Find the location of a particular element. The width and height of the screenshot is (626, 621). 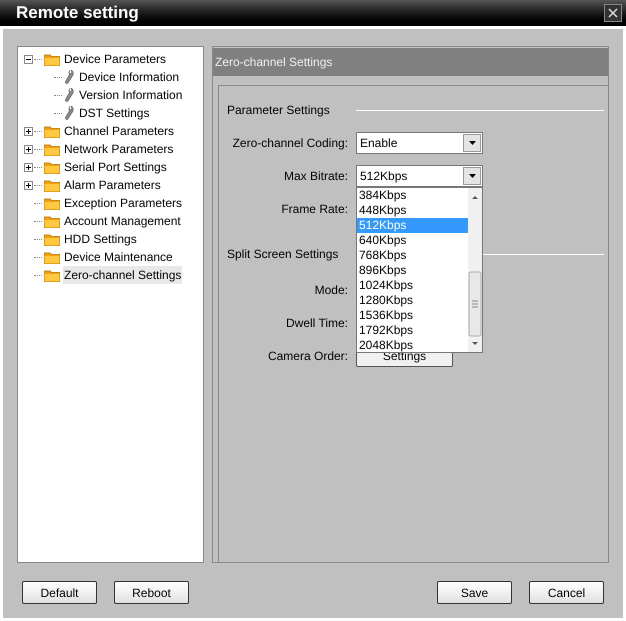

tree-item: HDD Settings is located at coordinates (100, 239).